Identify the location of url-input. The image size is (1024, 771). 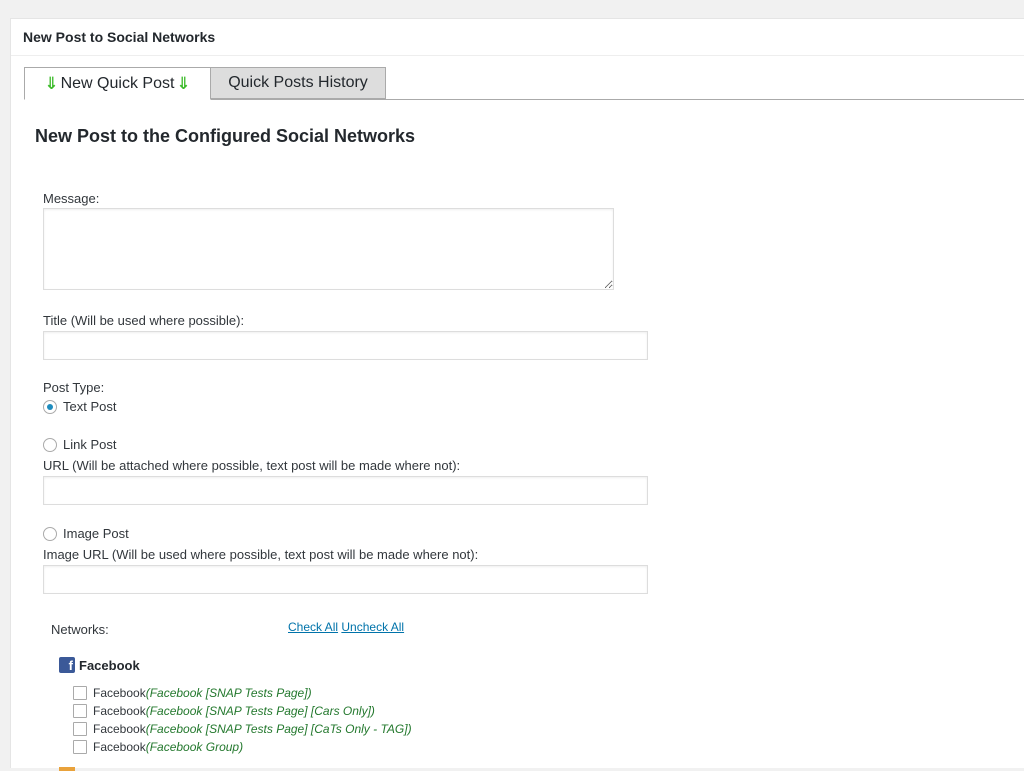
(345, 490).